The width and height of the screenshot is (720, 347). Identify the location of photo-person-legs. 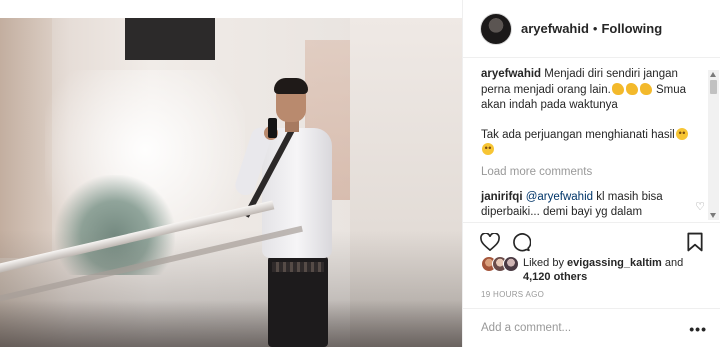
(298, 301).